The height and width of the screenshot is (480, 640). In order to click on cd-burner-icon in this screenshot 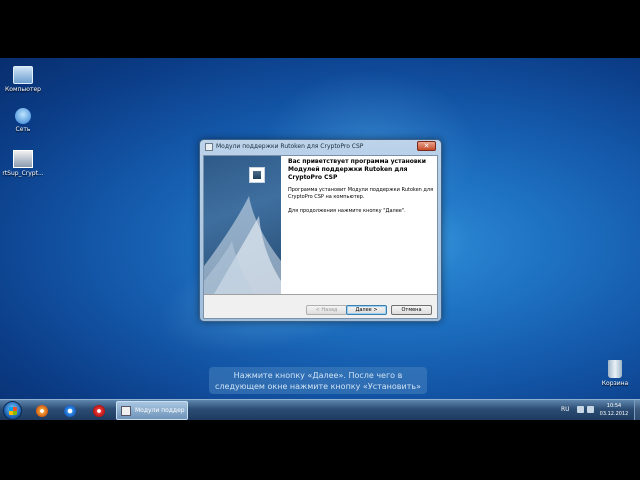, I will do `click(42, 411)`.